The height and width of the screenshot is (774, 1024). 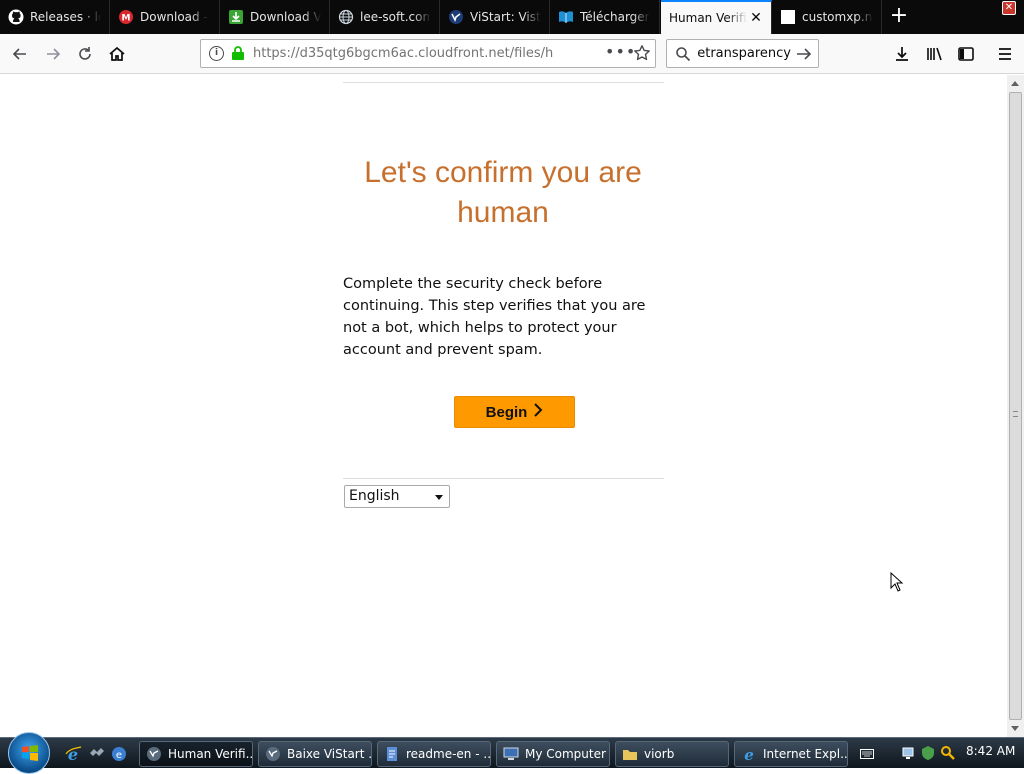 What do you see at coordinates (346, 17) in the screenshot?
I see `globe-icon` at bounding box center [346, 17].